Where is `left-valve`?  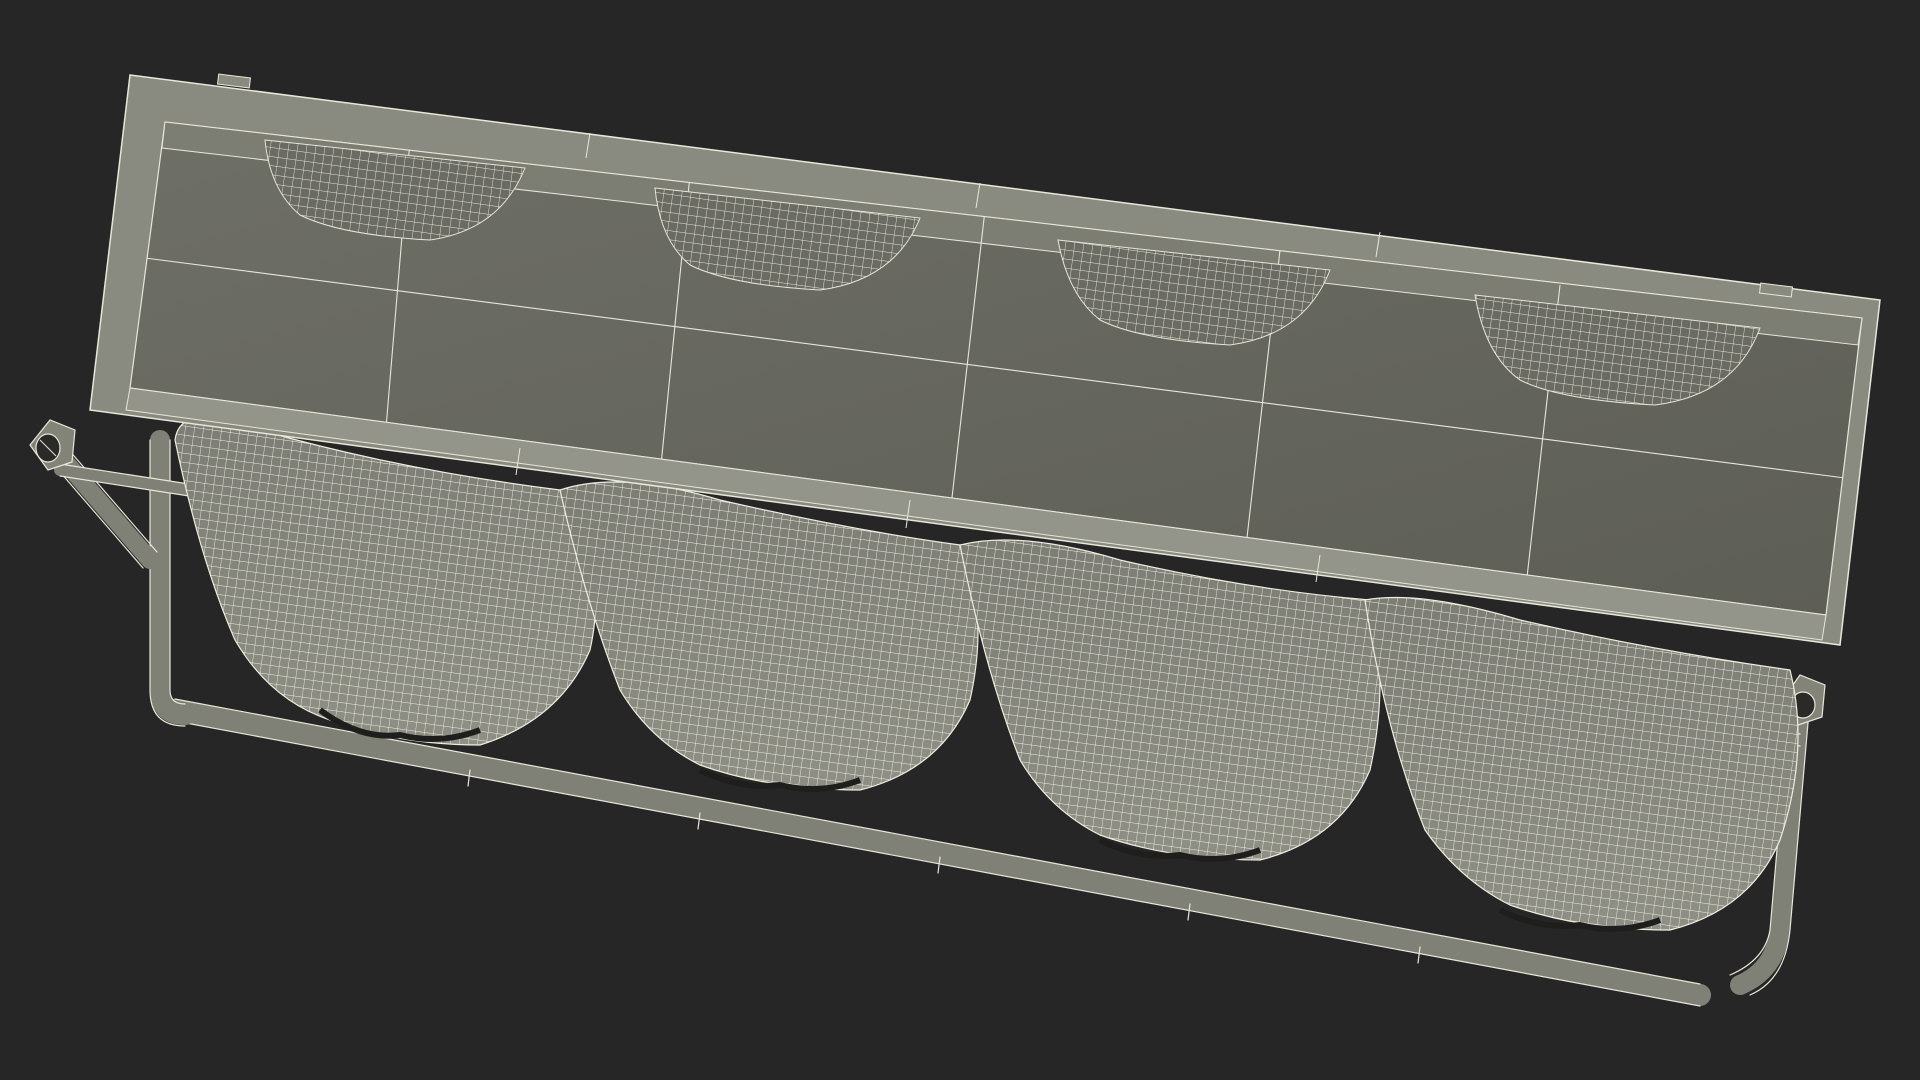
left-valve is located at coordinates (52, 445).